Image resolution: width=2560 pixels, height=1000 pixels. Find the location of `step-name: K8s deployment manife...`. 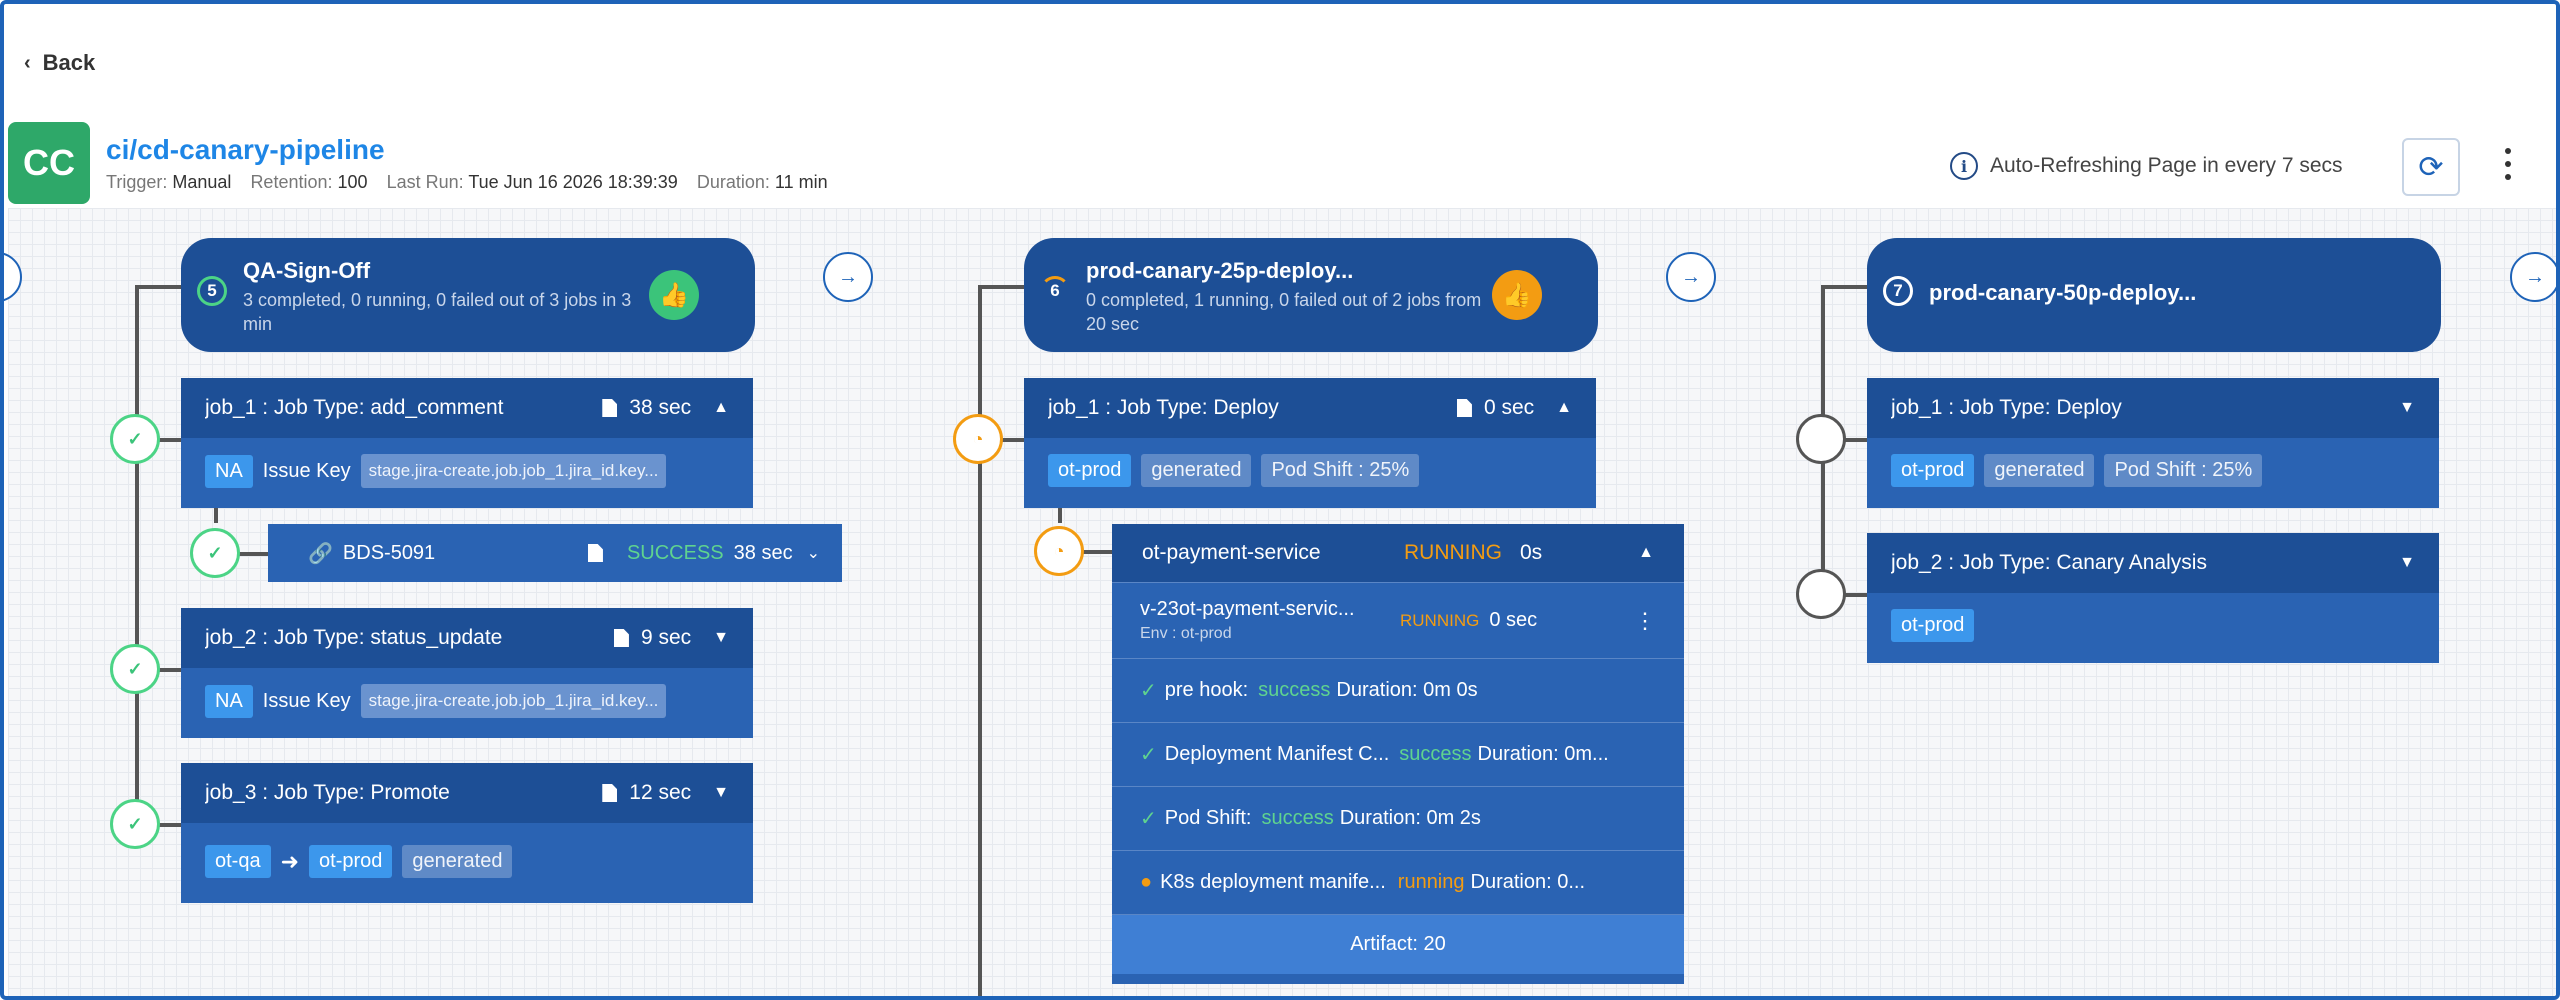

step-name: K8s deployment manife... is located at coordinates (1273, 882).